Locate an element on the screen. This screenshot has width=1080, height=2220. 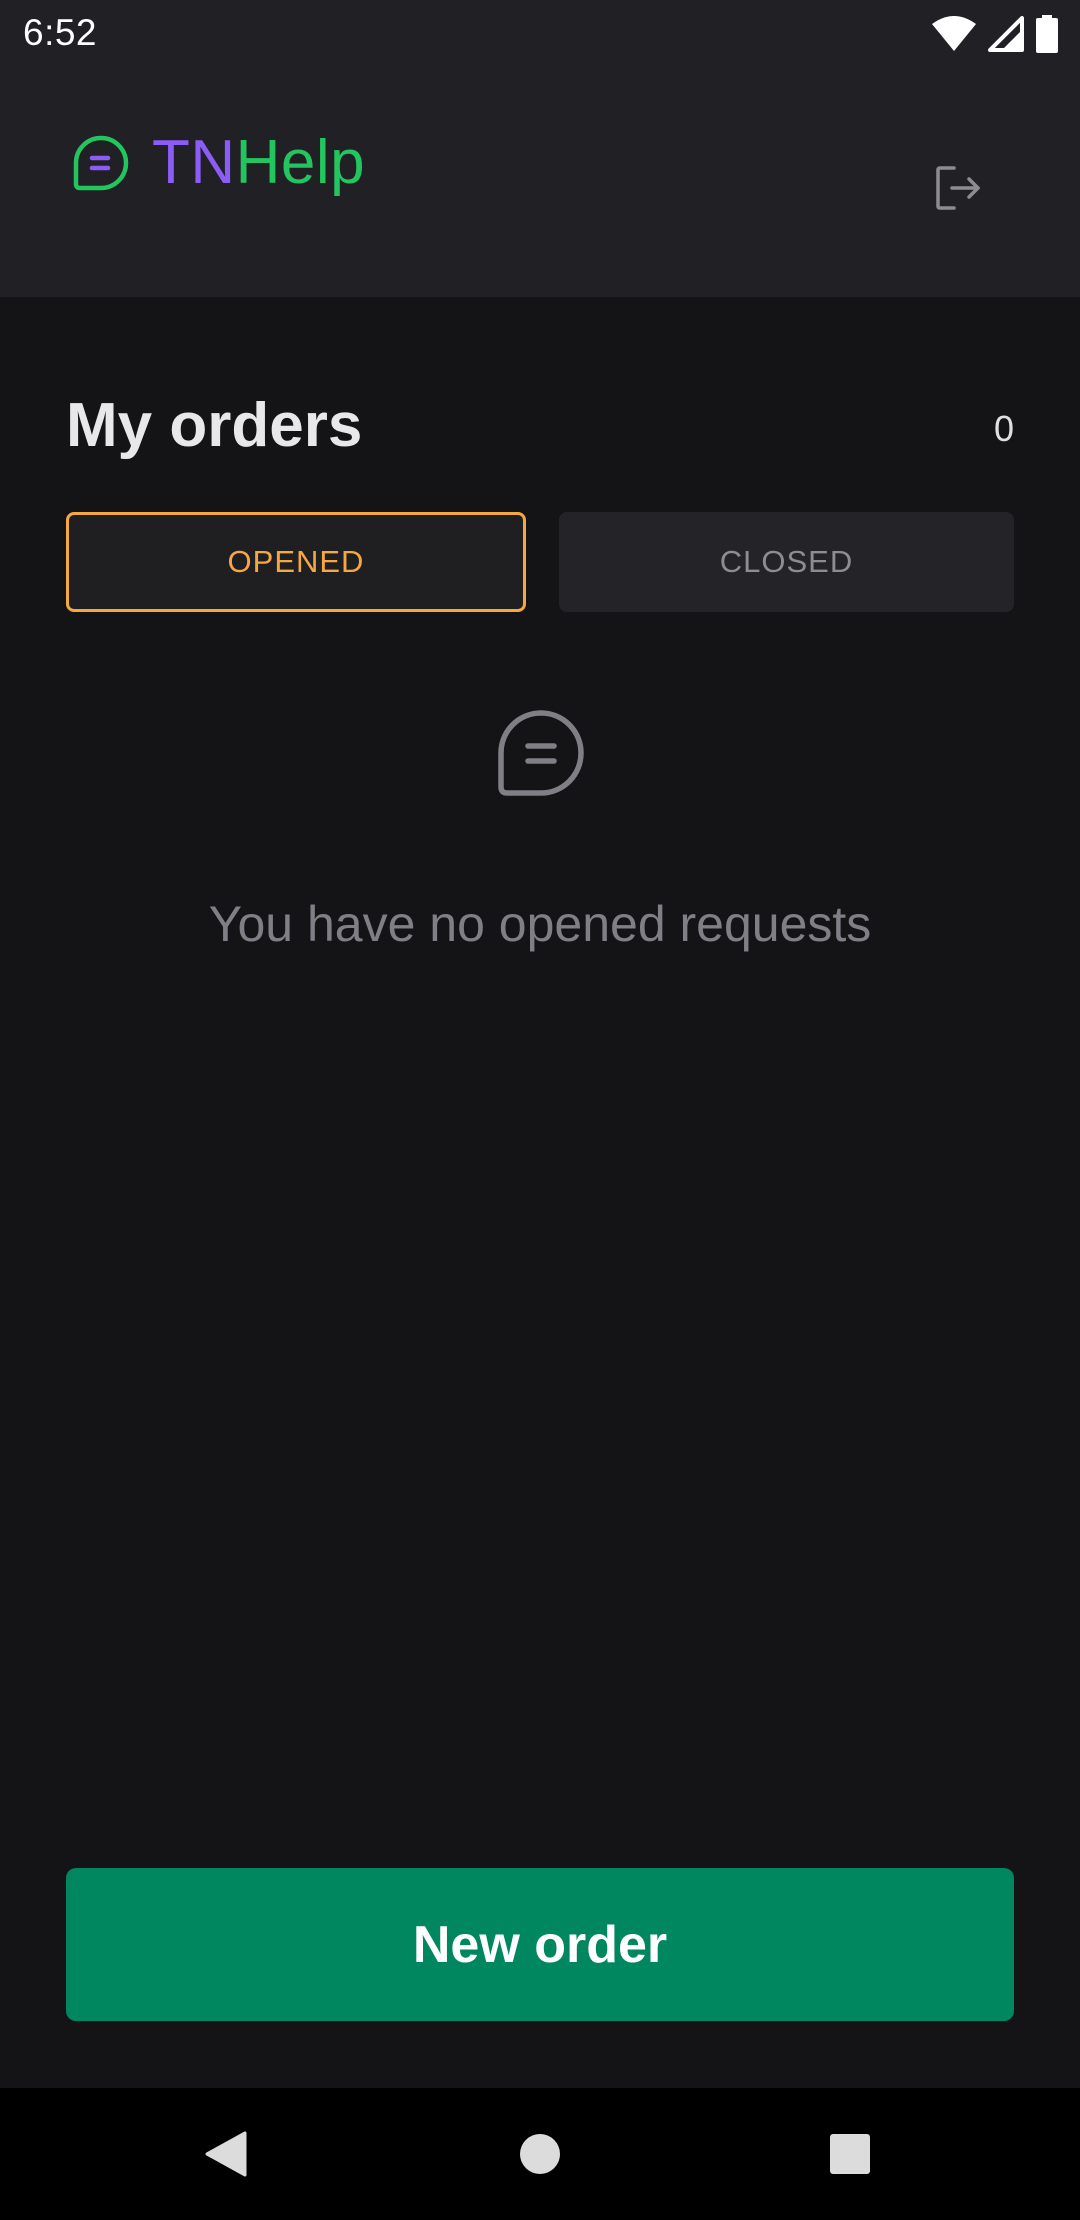
brand-name: TNHelp is located at coordinates (258, 163).